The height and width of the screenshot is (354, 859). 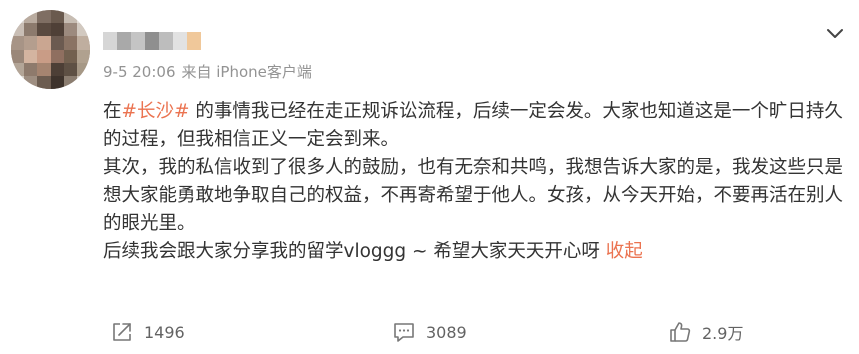 I want to click on collapse-link: 收起, so click(x=624, y=251).